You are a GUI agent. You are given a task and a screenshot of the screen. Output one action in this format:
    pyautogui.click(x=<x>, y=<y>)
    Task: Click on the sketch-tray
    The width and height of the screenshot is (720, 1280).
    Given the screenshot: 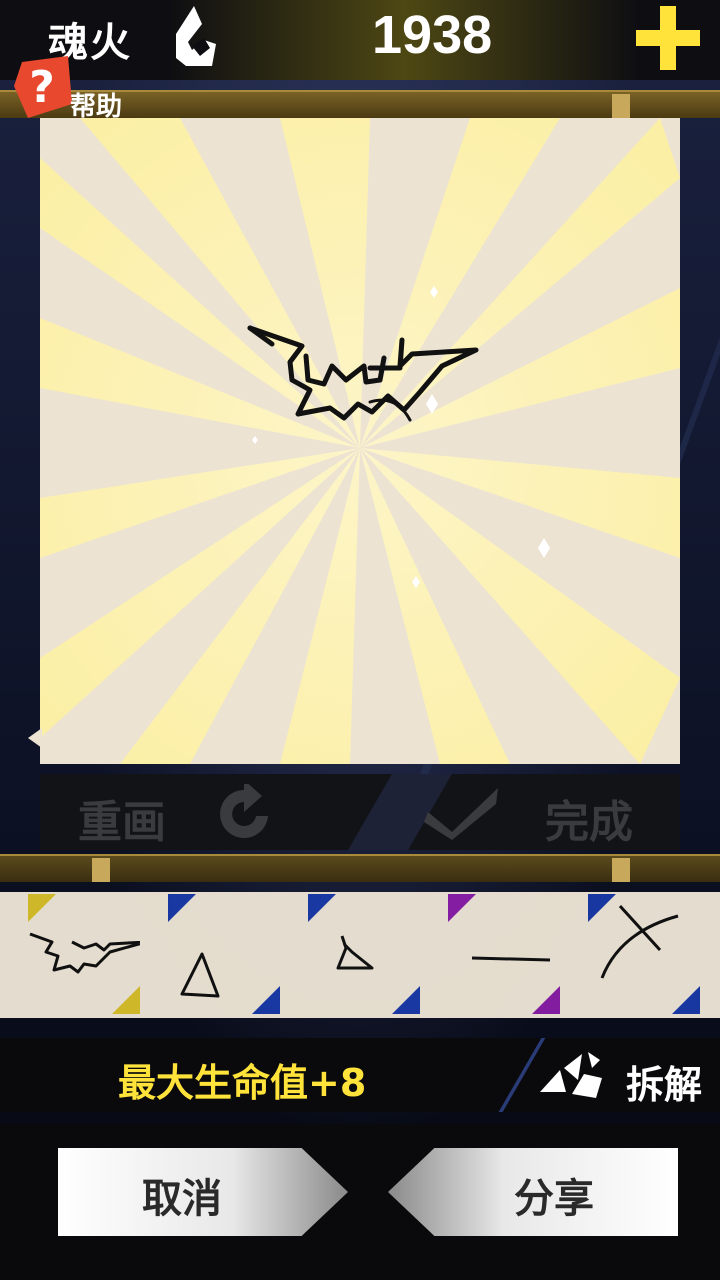 What is the action you would take?
    pyautogui.click(x=360, y=955)
    